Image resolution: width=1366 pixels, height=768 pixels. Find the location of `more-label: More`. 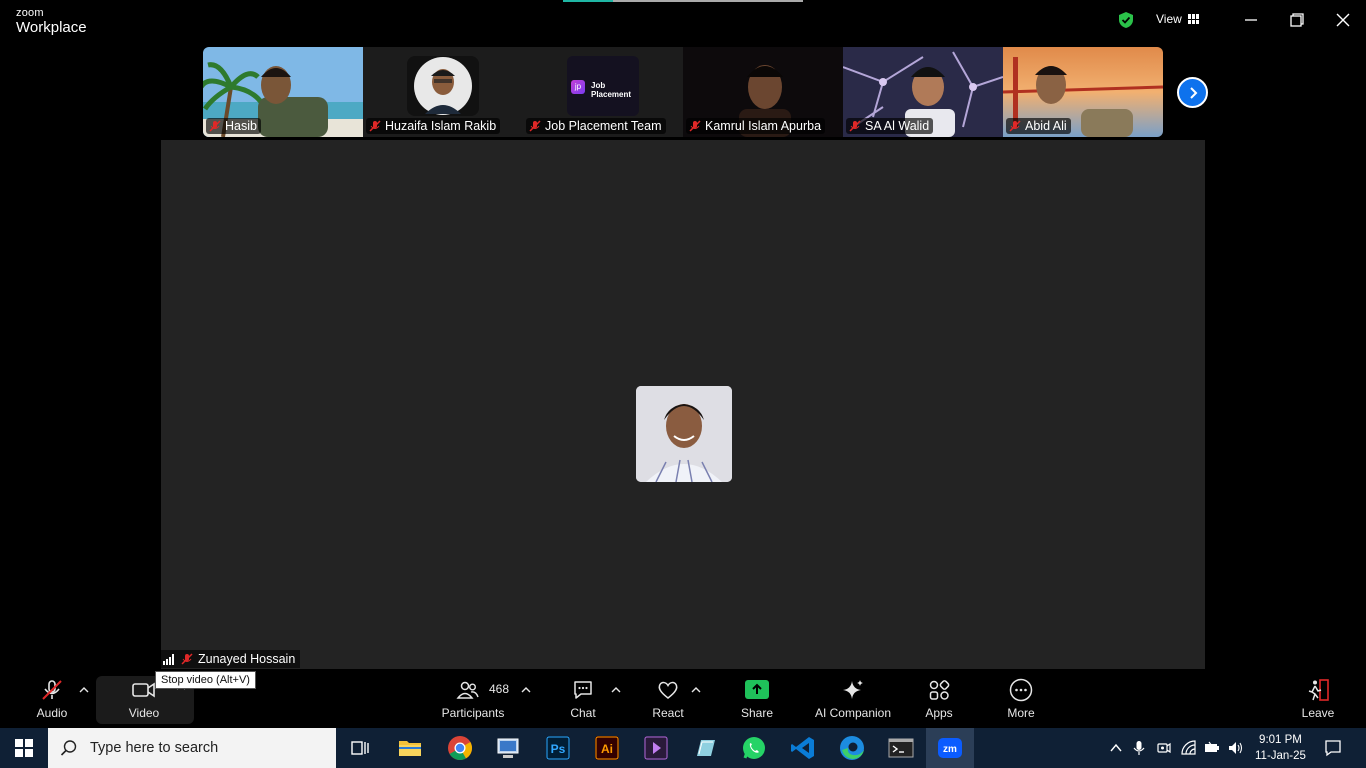

more-label: More is located at coordinates (1021, 713).